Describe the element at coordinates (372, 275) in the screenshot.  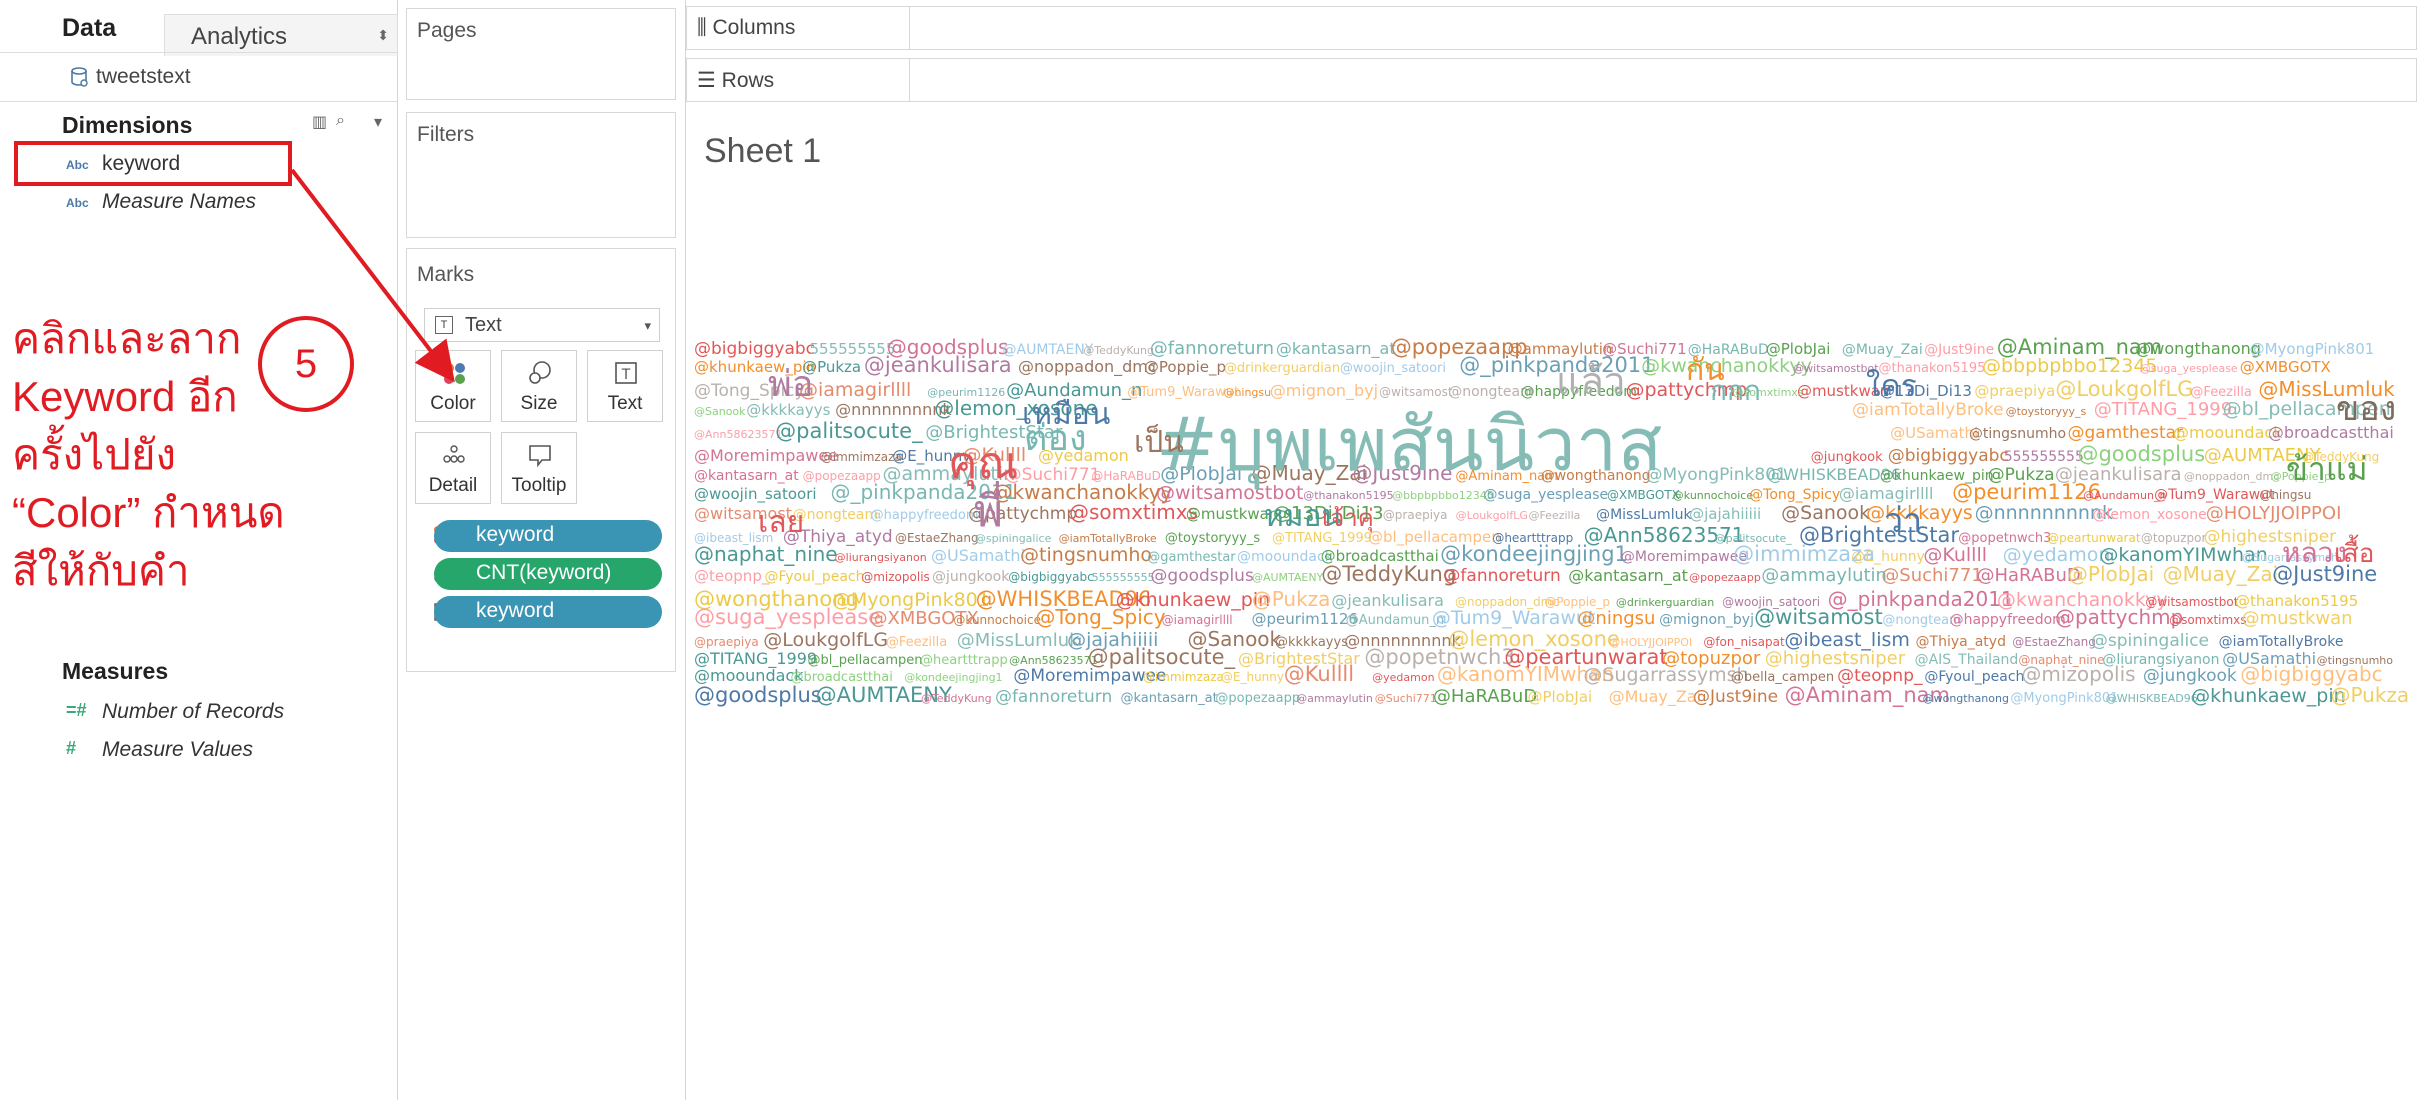
I see `annotation-arrow` at that location.